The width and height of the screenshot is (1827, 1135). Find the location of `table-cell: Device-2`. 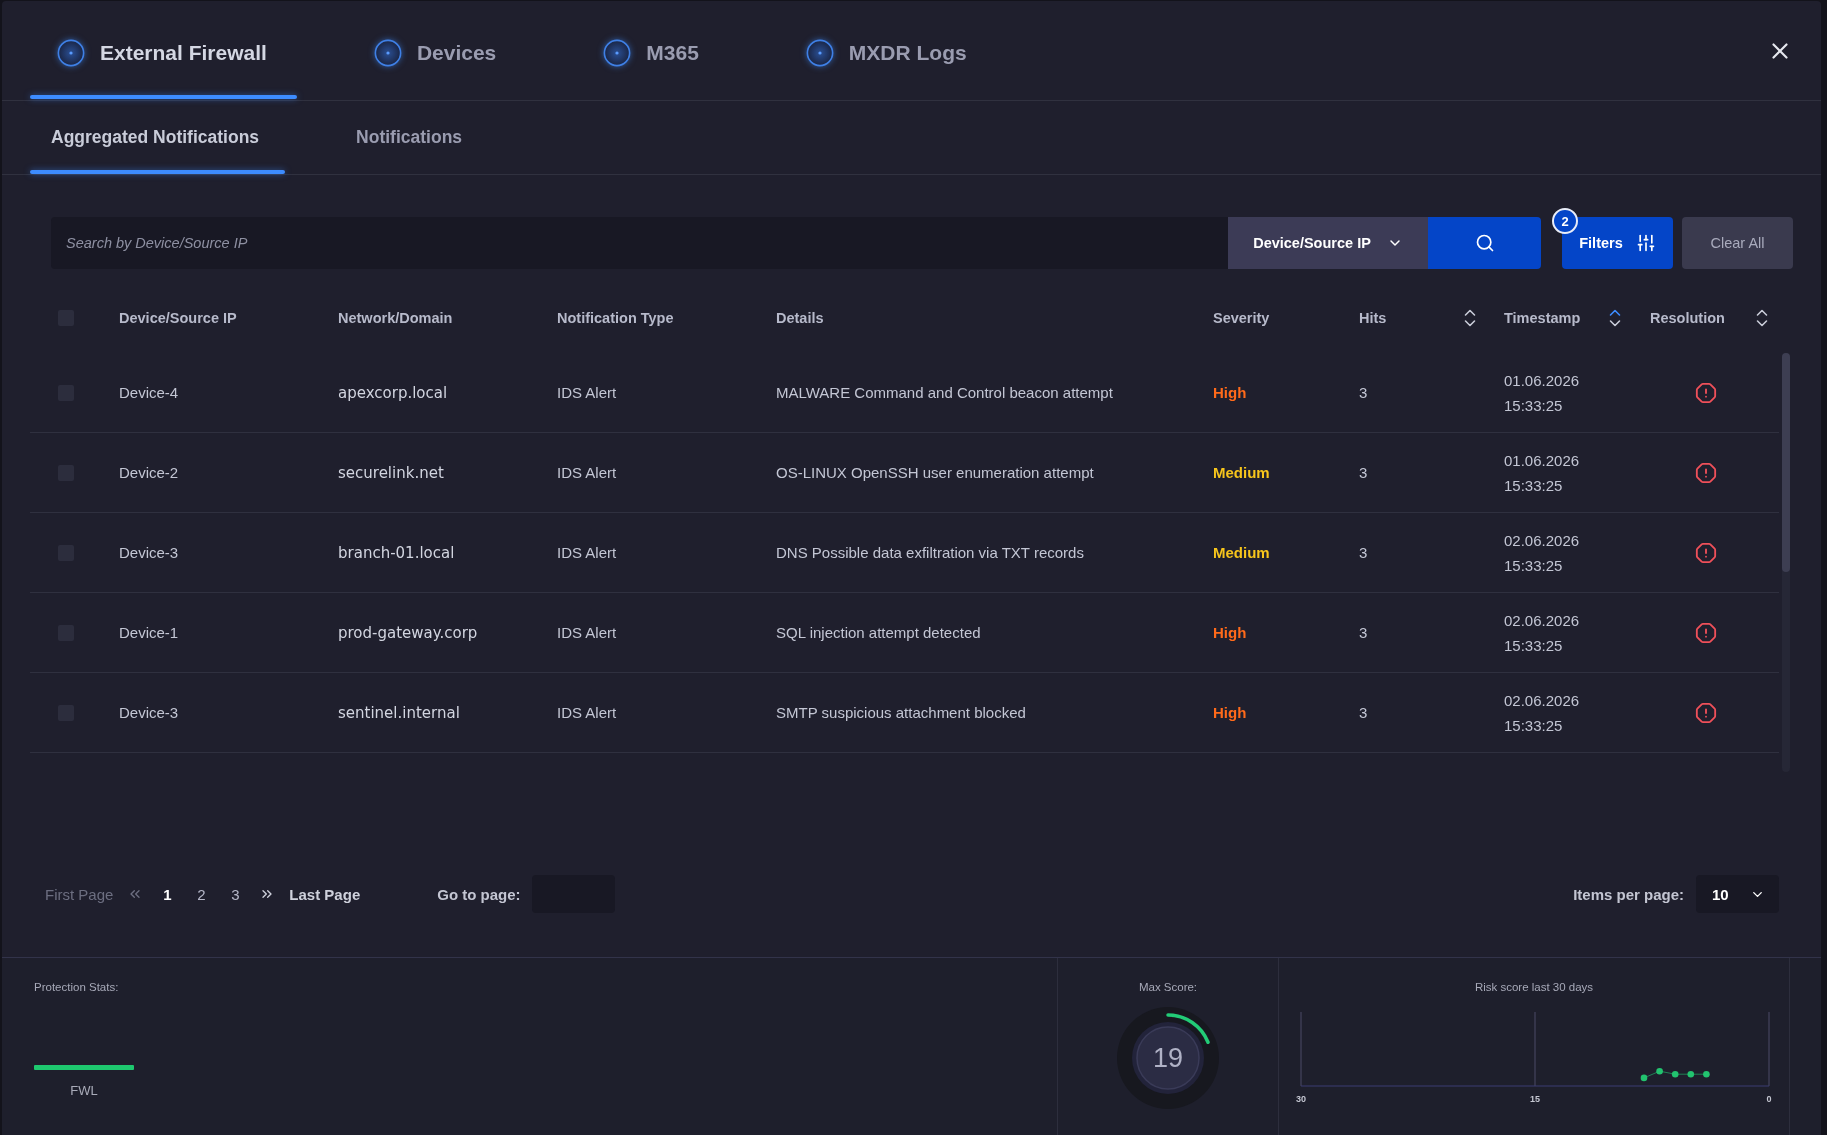

table-cell: Device-2 is located at coordinates (149, 472).